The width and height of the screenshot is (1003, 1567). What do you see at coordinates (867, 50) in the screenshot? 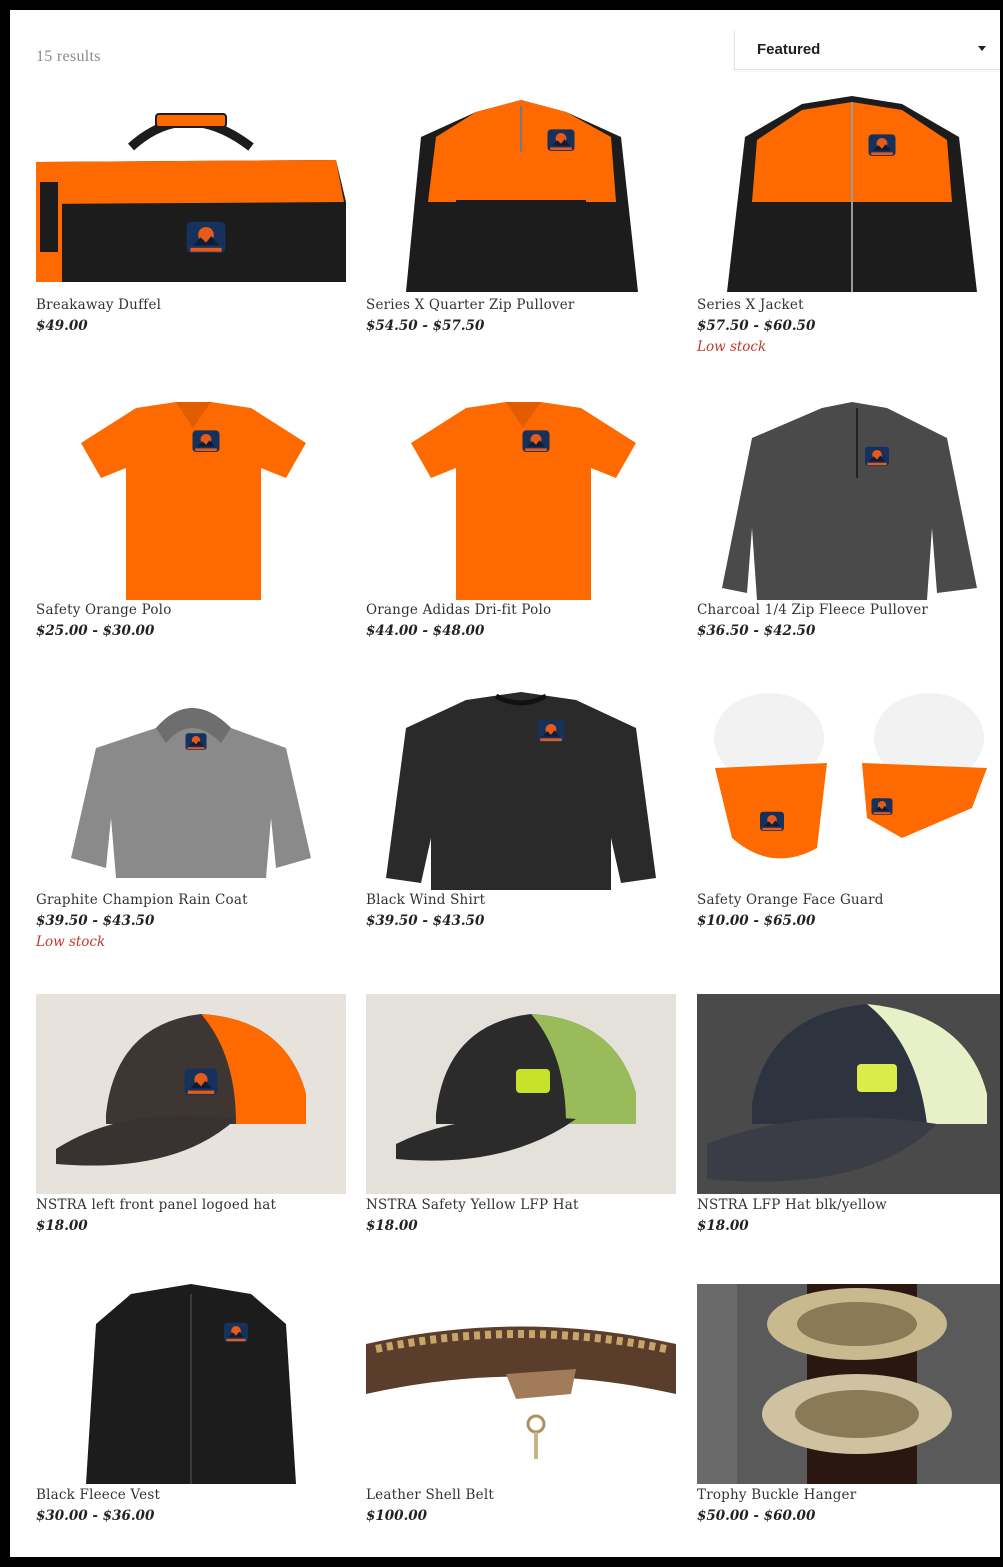
I see `sort-dropdown: Featured` at bounding box center [867, 50].